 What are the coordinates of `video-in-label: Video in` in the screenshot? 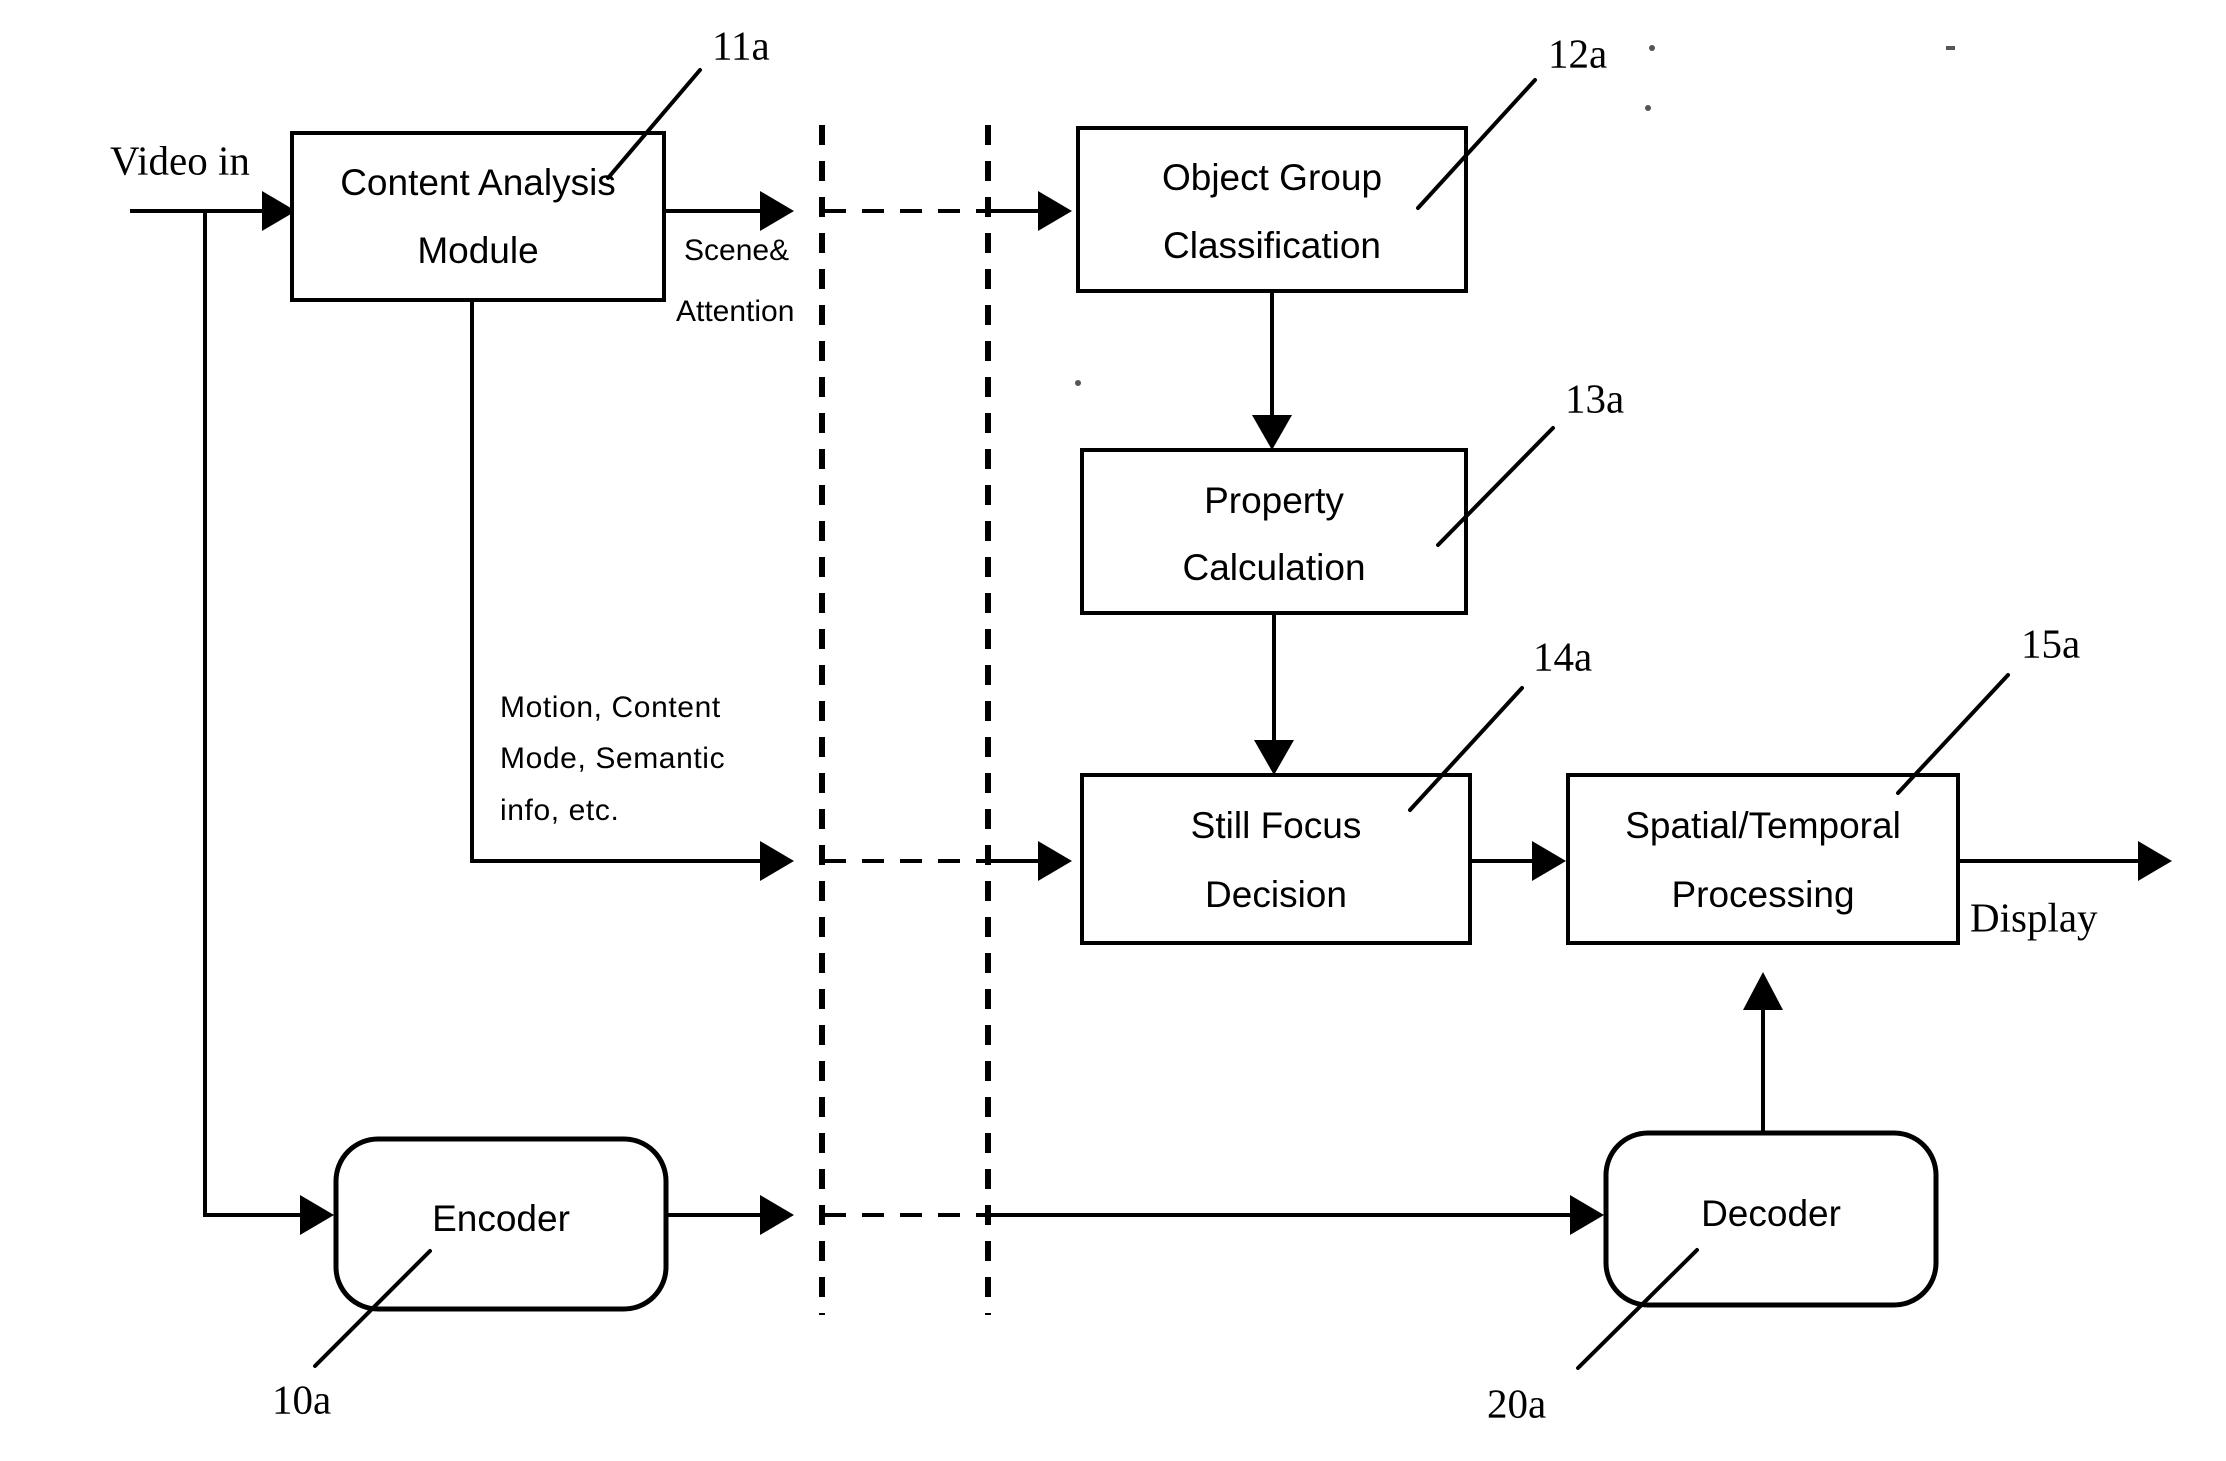 It's located at (180, 160).